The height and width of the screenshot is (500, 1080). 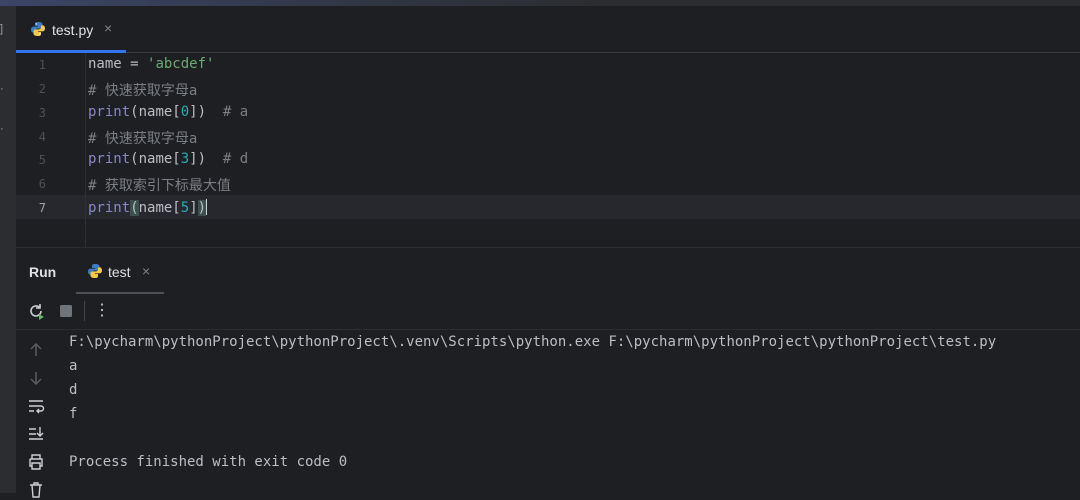 I want to click on run-side-toolbar, so click(x=36, y=414).